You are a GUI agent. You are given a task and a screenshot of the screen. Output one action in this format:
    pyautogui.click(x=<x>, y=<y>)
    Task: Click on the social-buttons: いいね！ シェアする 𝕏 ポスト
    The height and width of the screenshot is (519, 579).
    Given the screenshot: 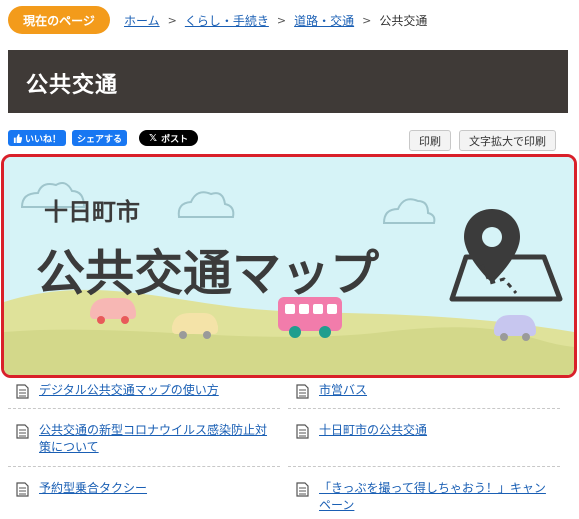 What is the action you would take?
    pyautogui.click(x=103, y=138)
    